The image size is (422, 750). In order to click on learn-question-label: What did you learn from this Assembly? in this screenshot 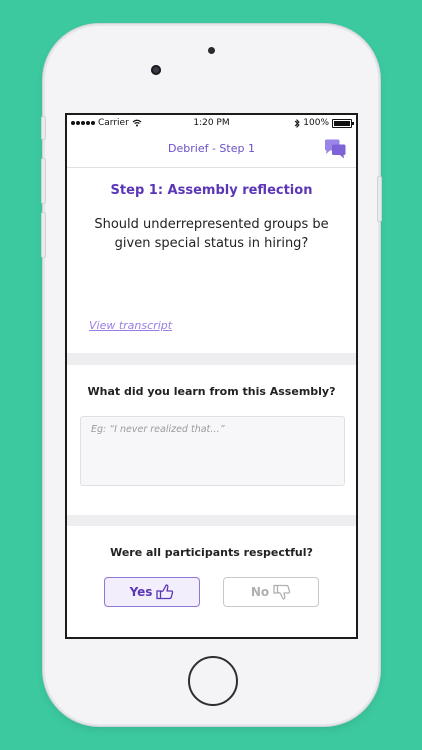, I will do `click(211, 391)`.